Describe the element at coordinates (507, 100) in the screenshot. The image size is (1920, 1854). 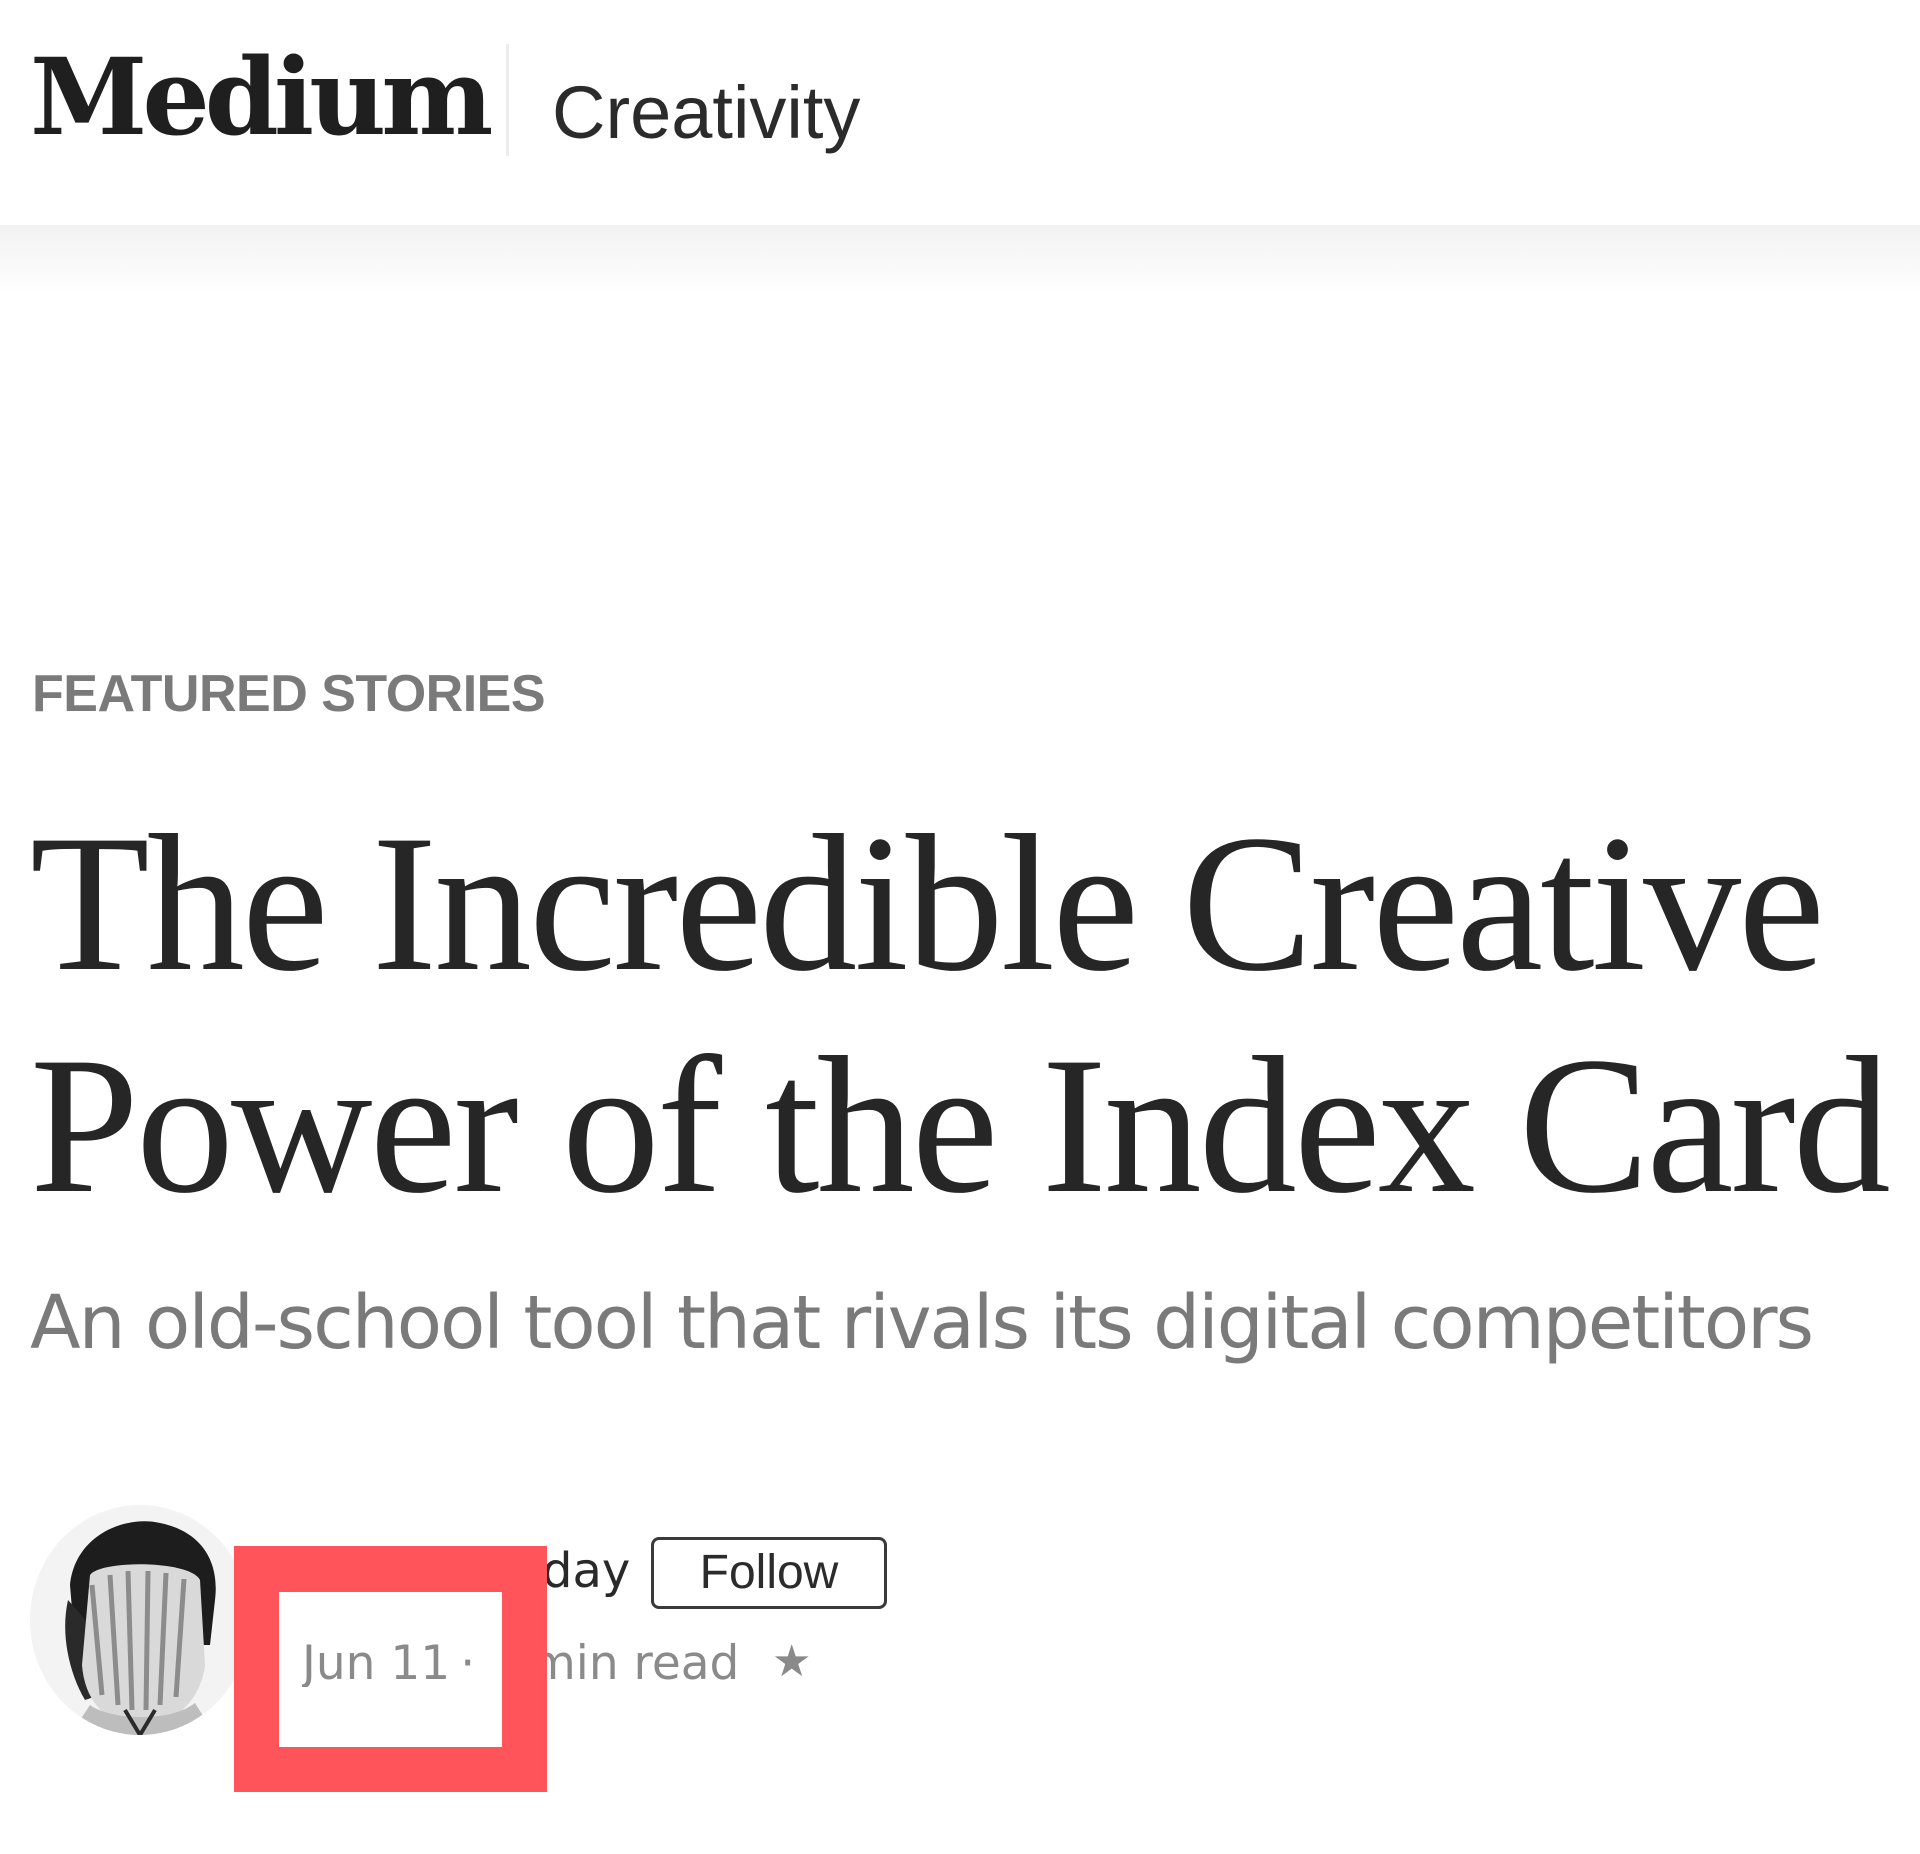
I see `nav-divider` at that location.